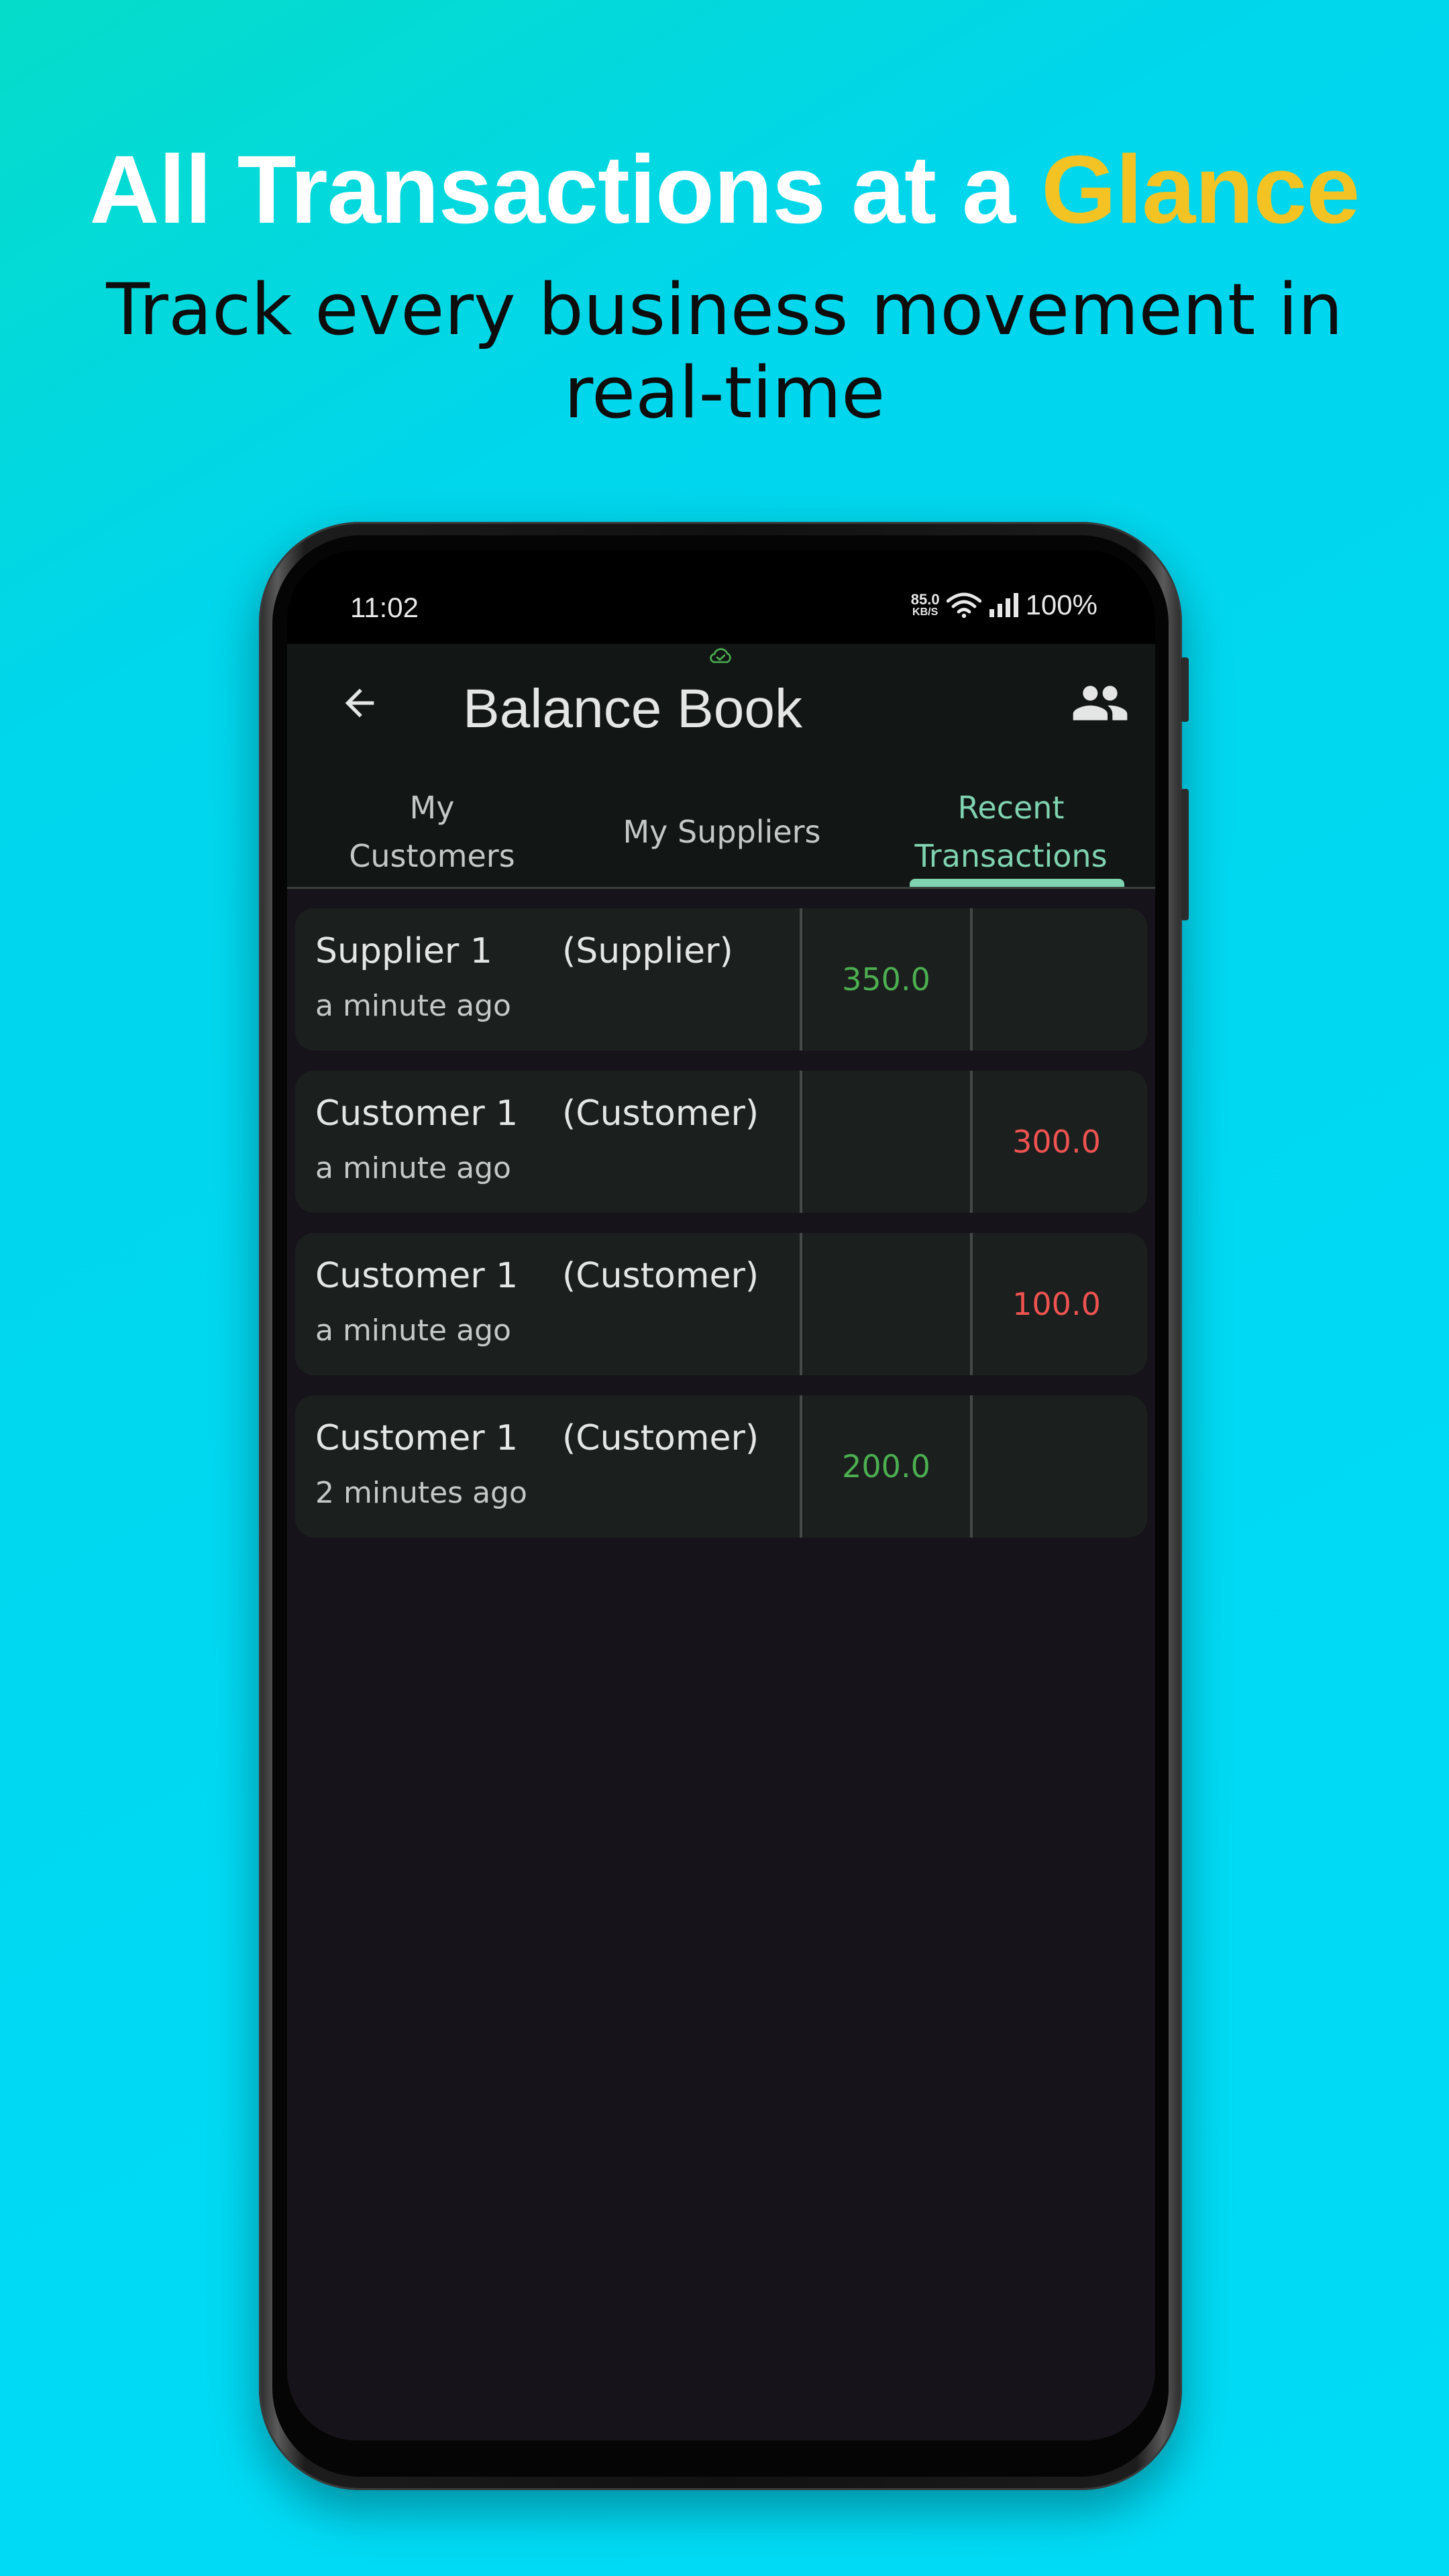 This screenshot has height=2576, width=1449. Describe the element at coordinates (1056, 1304) in the screenshot. I see `debit-amount: 100.0` at that location.